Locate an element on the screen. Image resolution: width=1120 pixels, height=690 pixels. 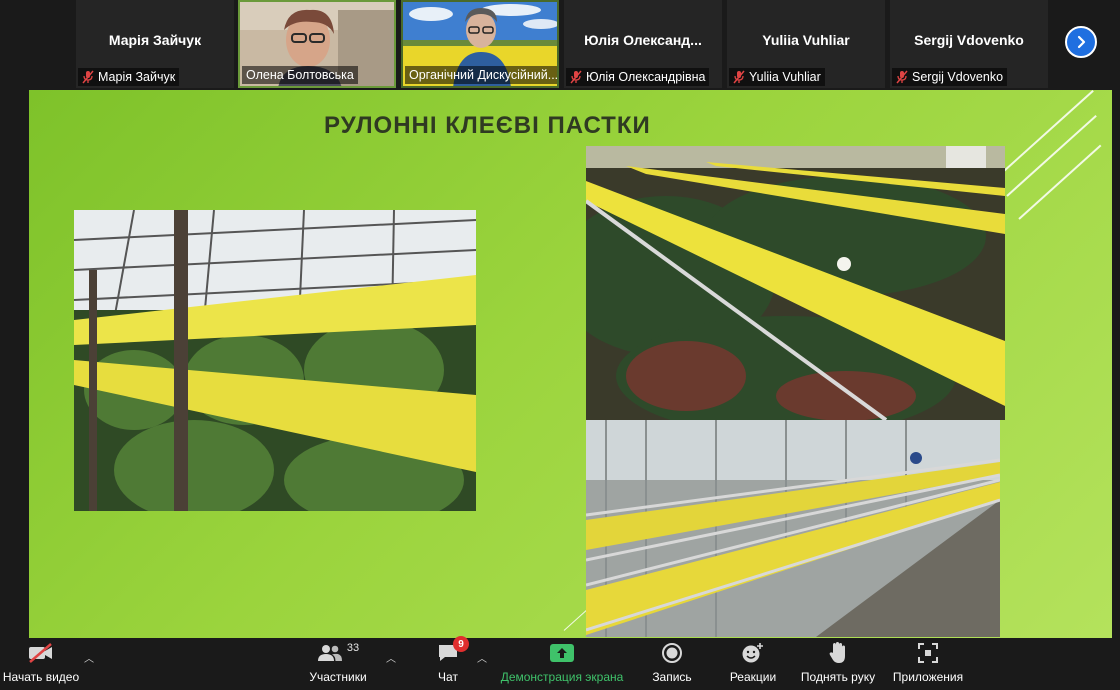
greenhouse-photo-top-right-image is located at coordinates (795, 283).